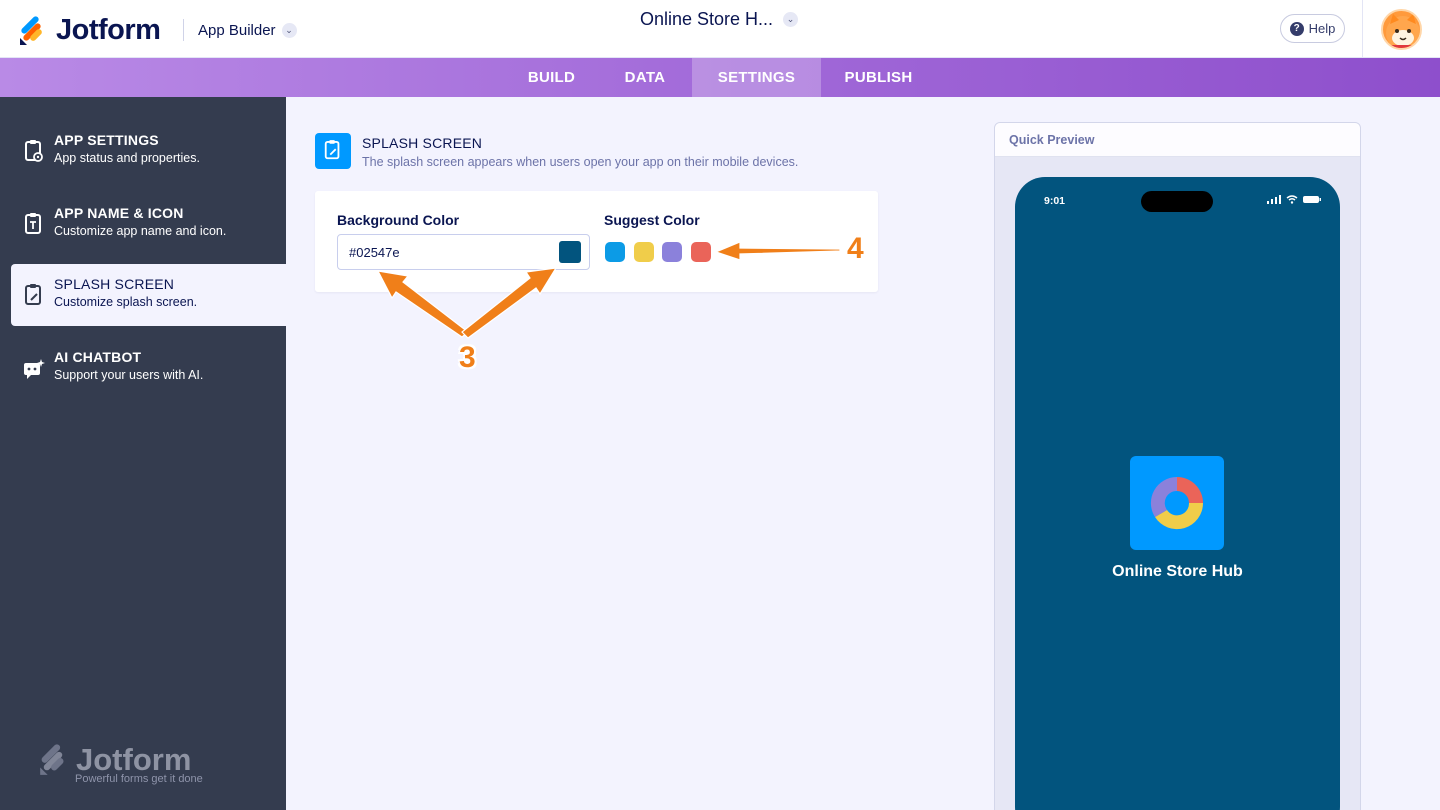 This screenshot has width=1440, height=810. I want to click on tab-build: BUILD, so click(551, 77).